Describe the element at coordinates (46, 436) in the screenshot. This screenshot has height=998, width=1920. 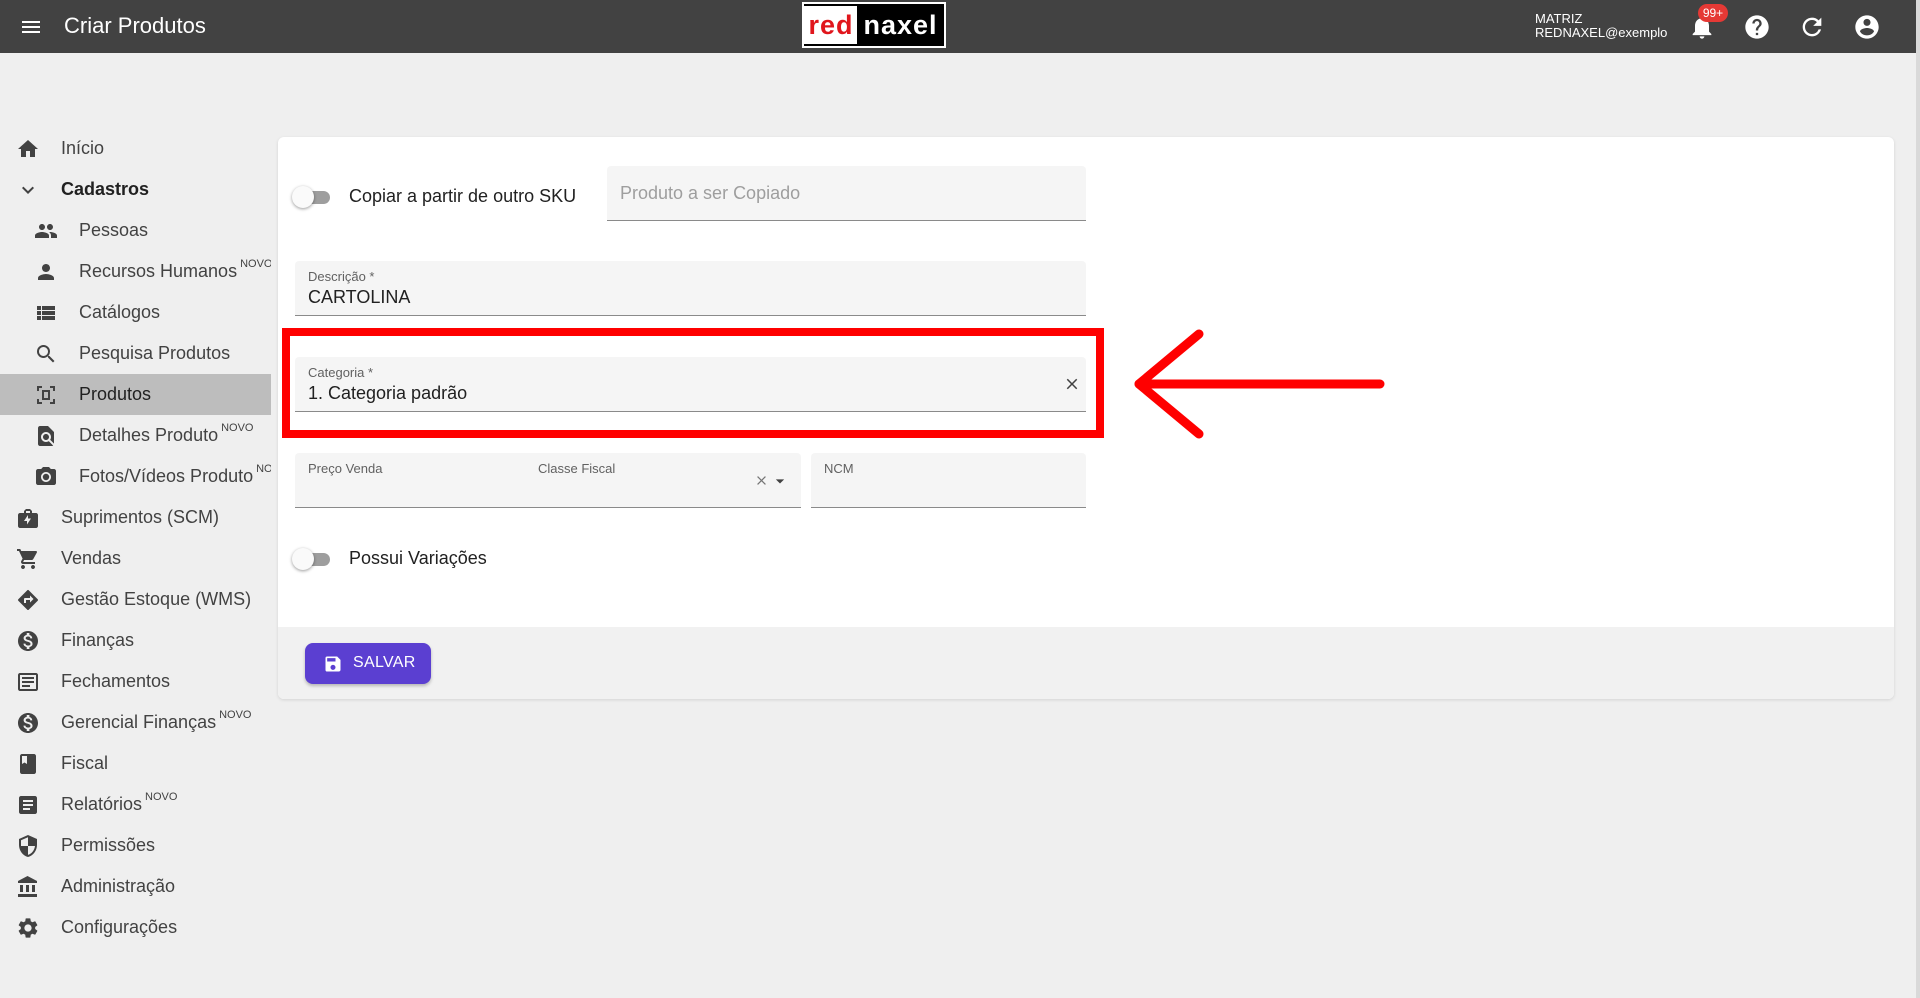
I see `find-in-page-icon` at that location.